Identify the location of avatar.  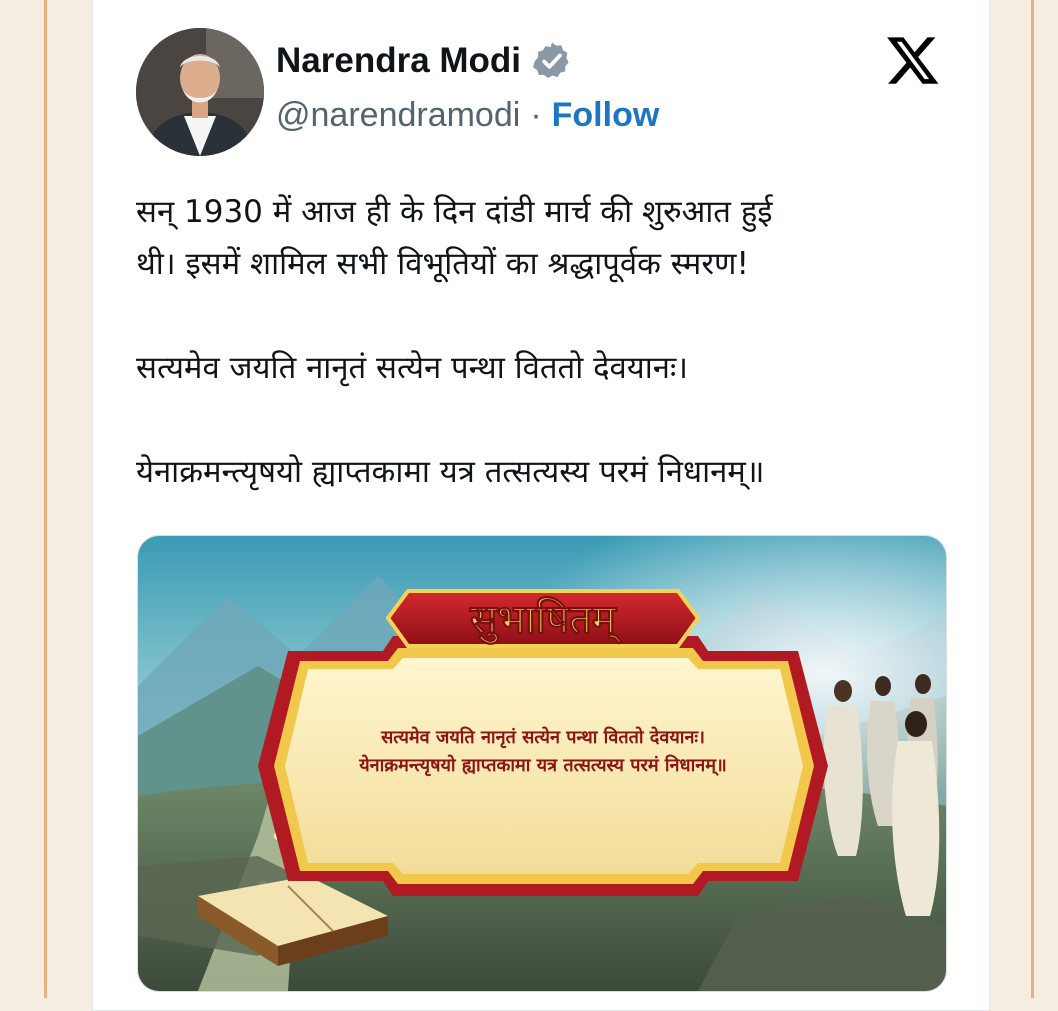
(200, 92).